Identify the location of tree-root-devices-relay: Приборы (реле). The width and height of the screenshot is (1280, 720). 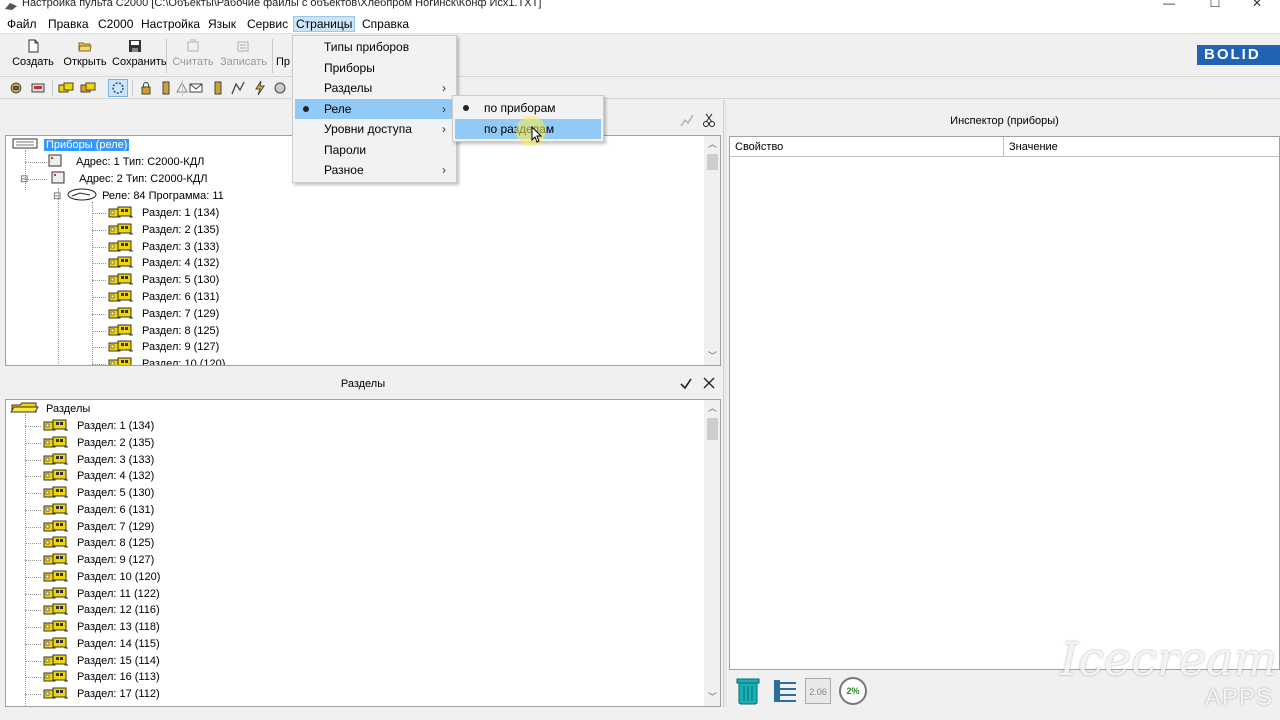
(71, 145).